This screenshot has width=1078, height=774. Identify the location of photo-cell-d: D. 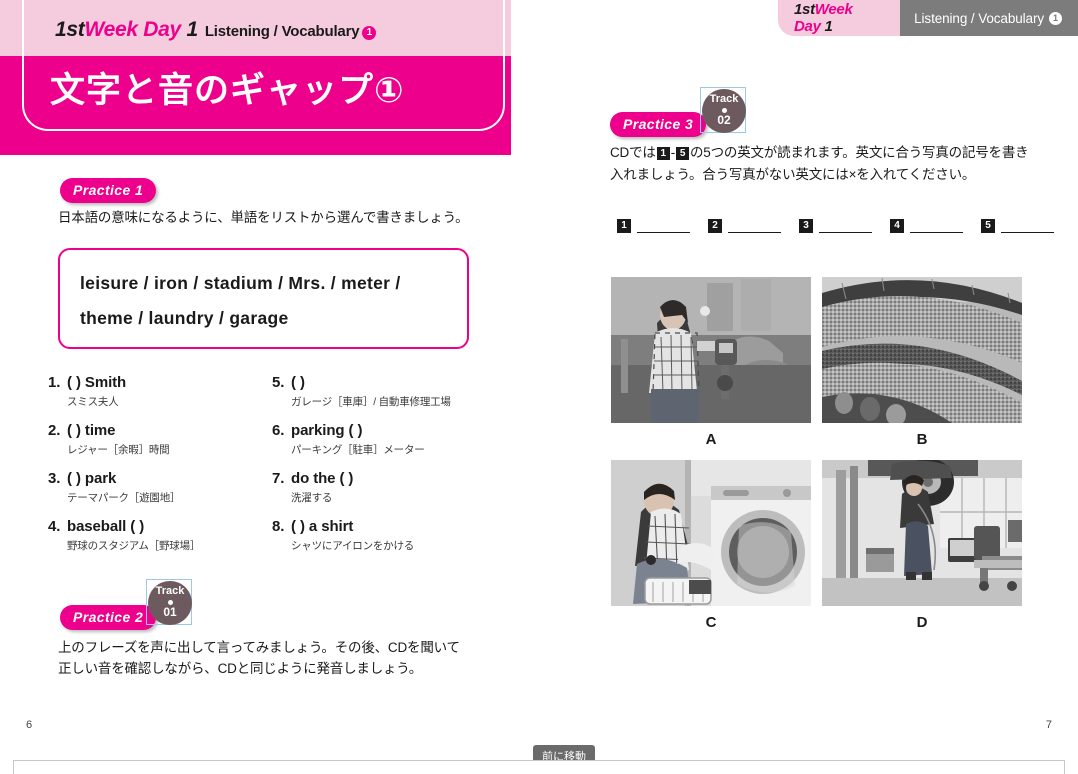
(922, 545).